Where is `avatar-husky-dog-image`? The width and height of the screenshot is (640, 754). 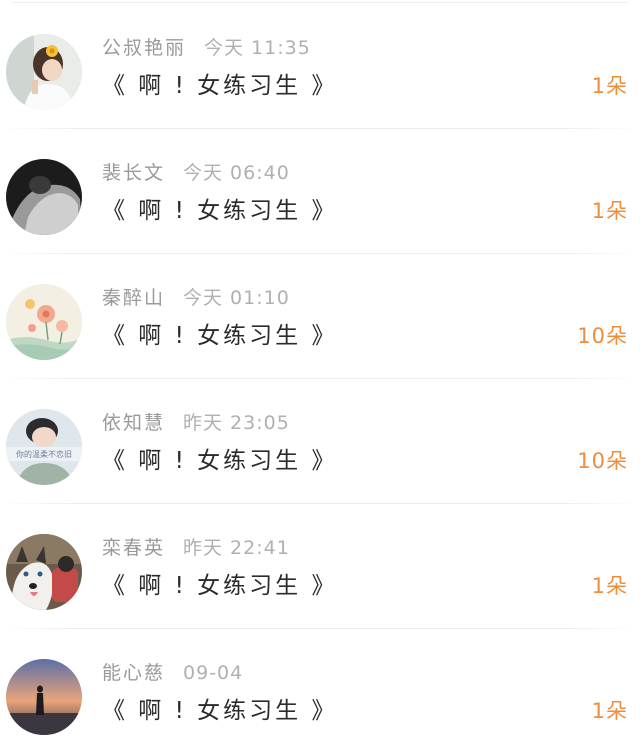 avatar-husky-dog-image is located at coordinates (44, 572).